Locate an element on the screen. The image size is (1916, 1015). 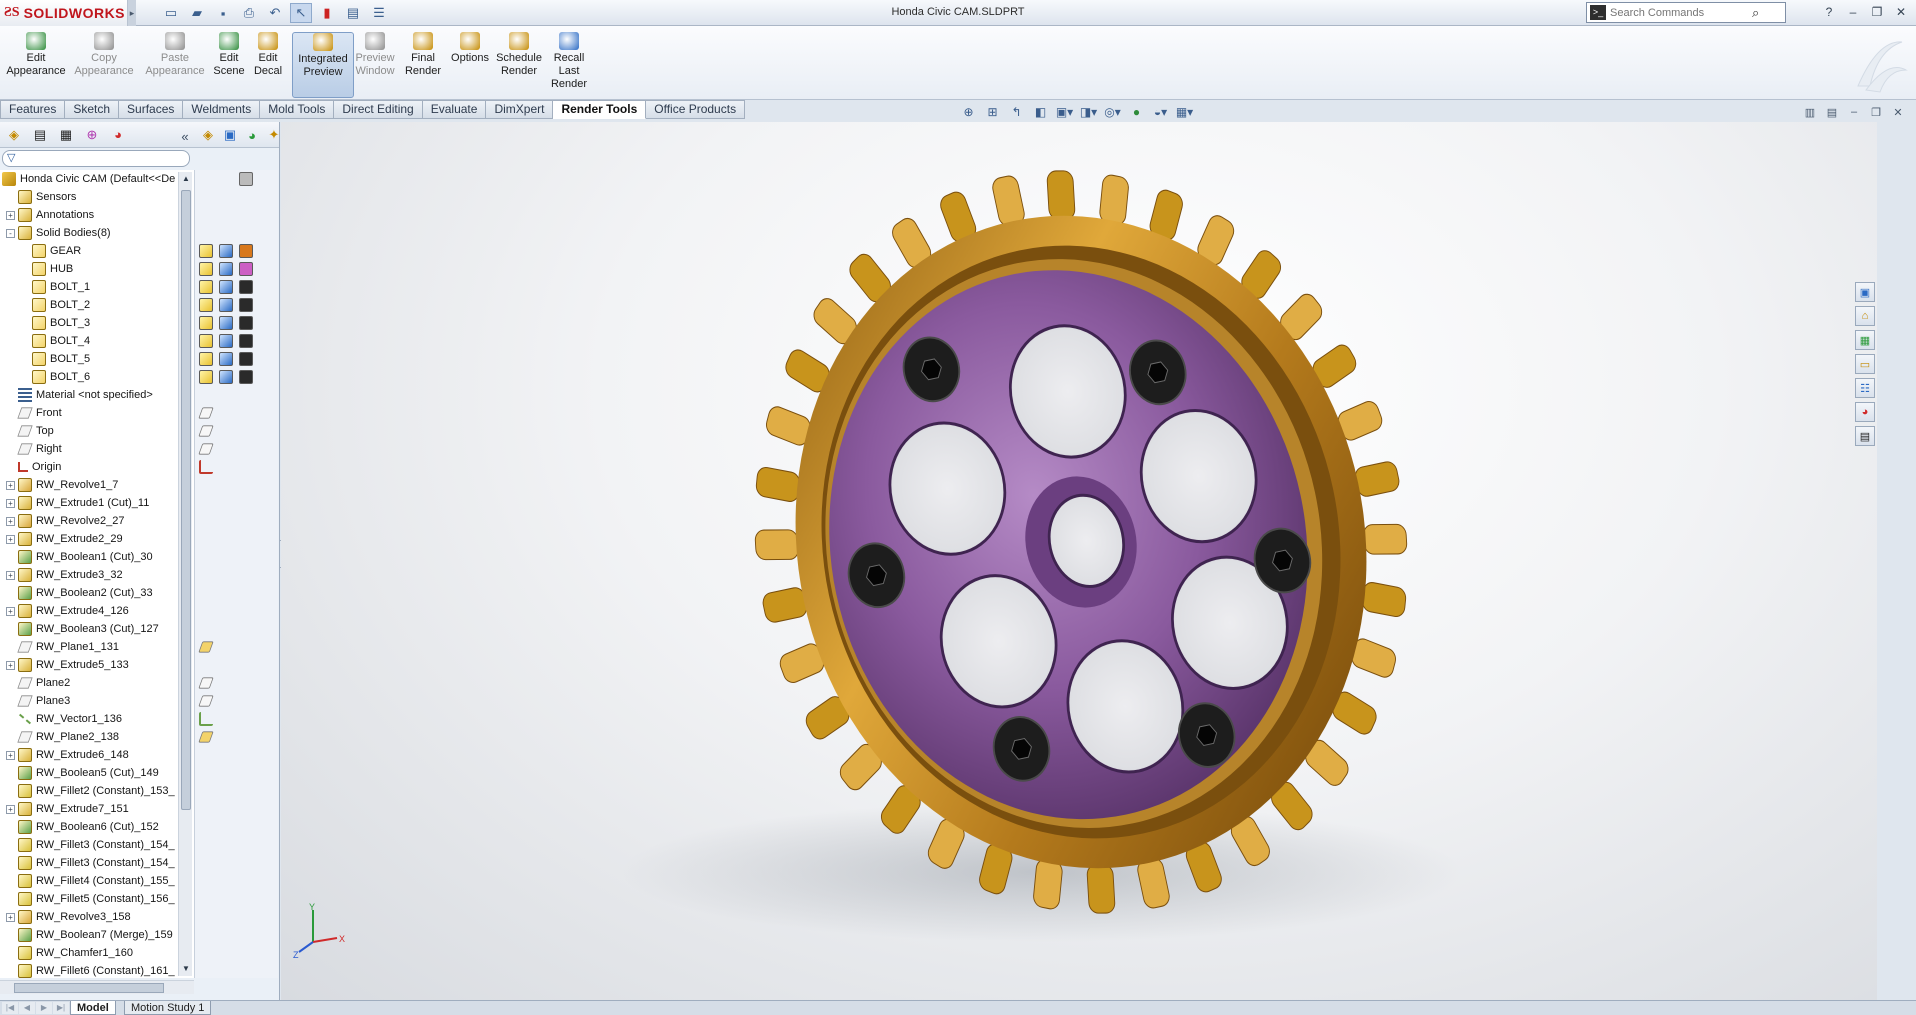
feature-manager-tab-icon: ◈ is located at coordinates (14, 135).